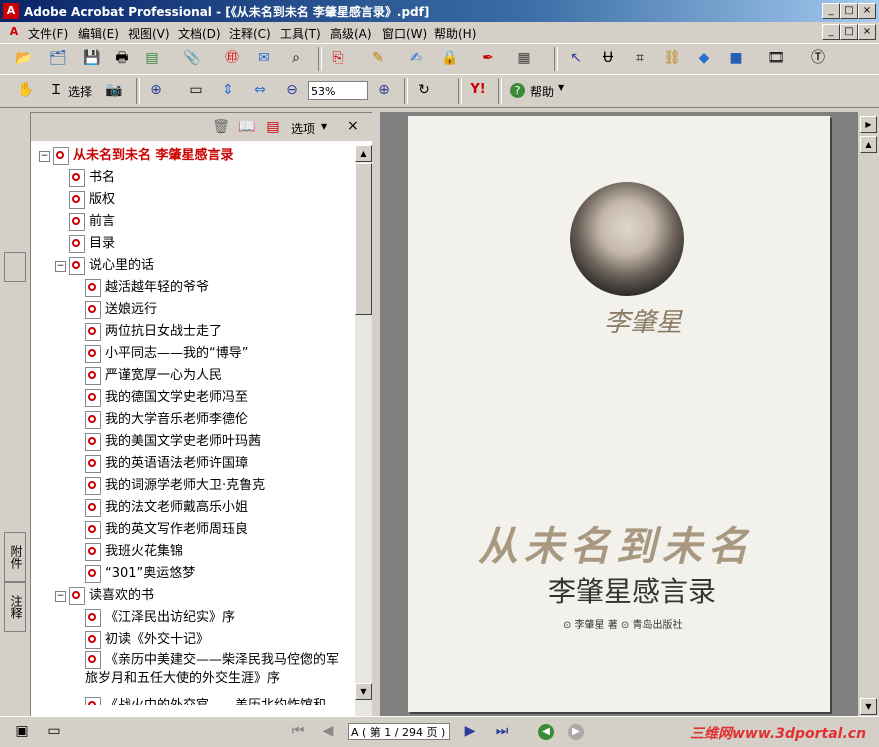  What do you see at coordinates (80, 91) in the screenshot?
I see `select-tool-label: 选择` at bounding box center [80, 91].